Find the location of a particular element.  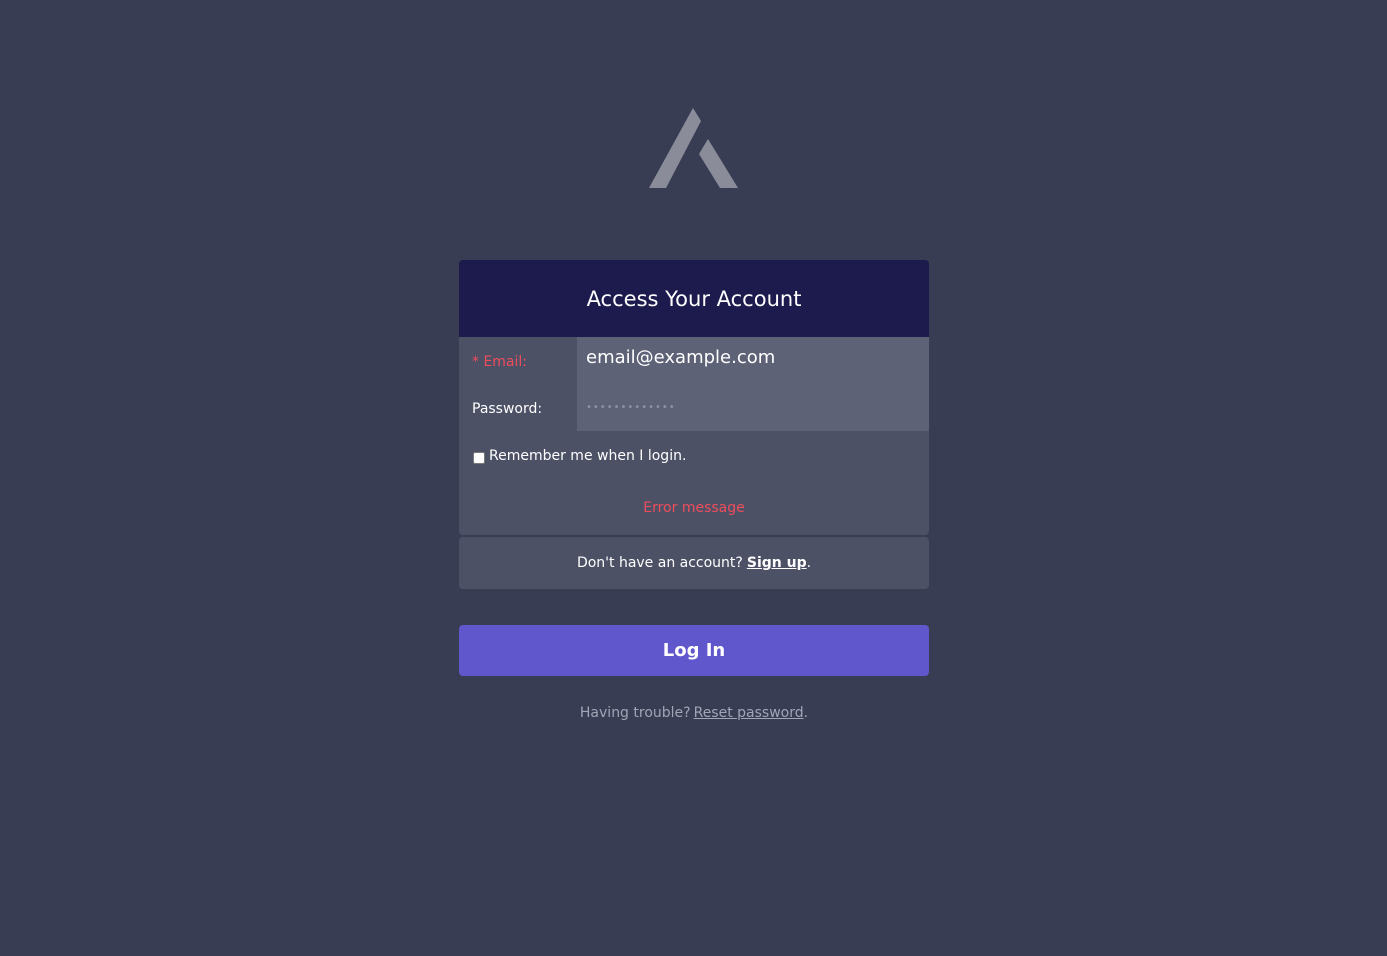

remember-me-checkbox is located at coordinates (479, 457).